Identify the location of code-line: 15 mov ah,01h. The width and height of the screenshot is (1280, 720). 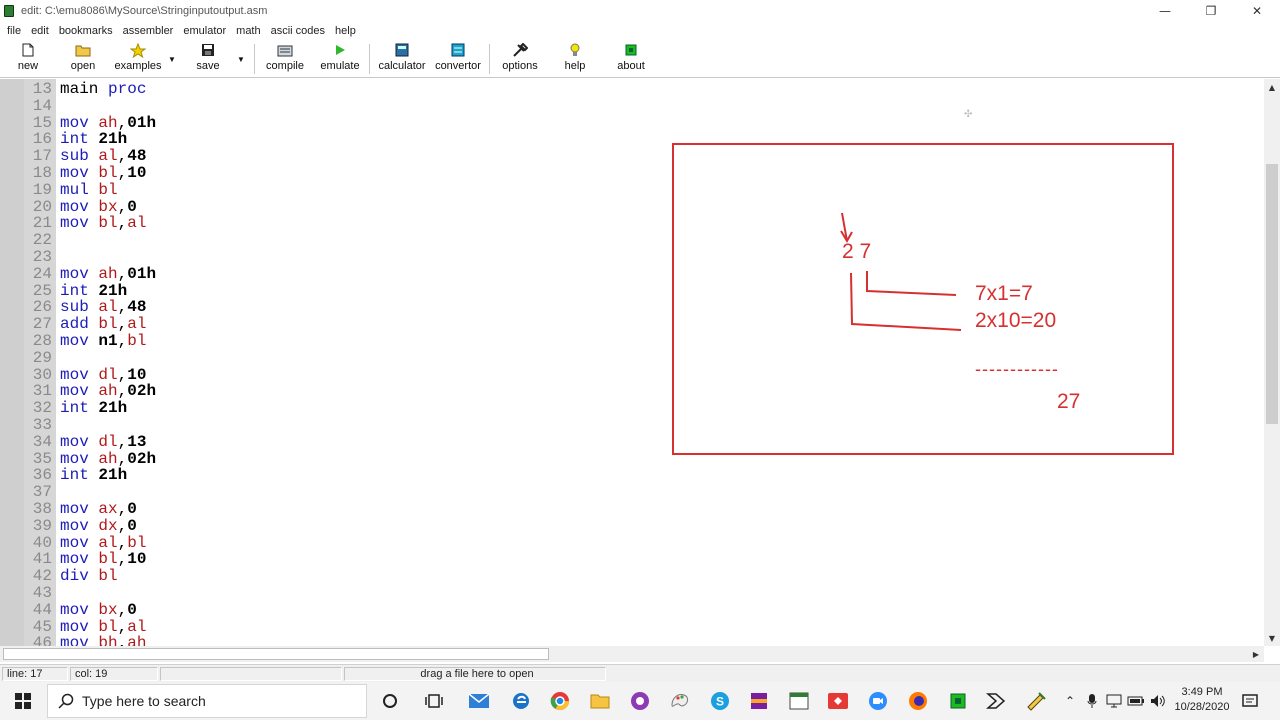
(350, 123).